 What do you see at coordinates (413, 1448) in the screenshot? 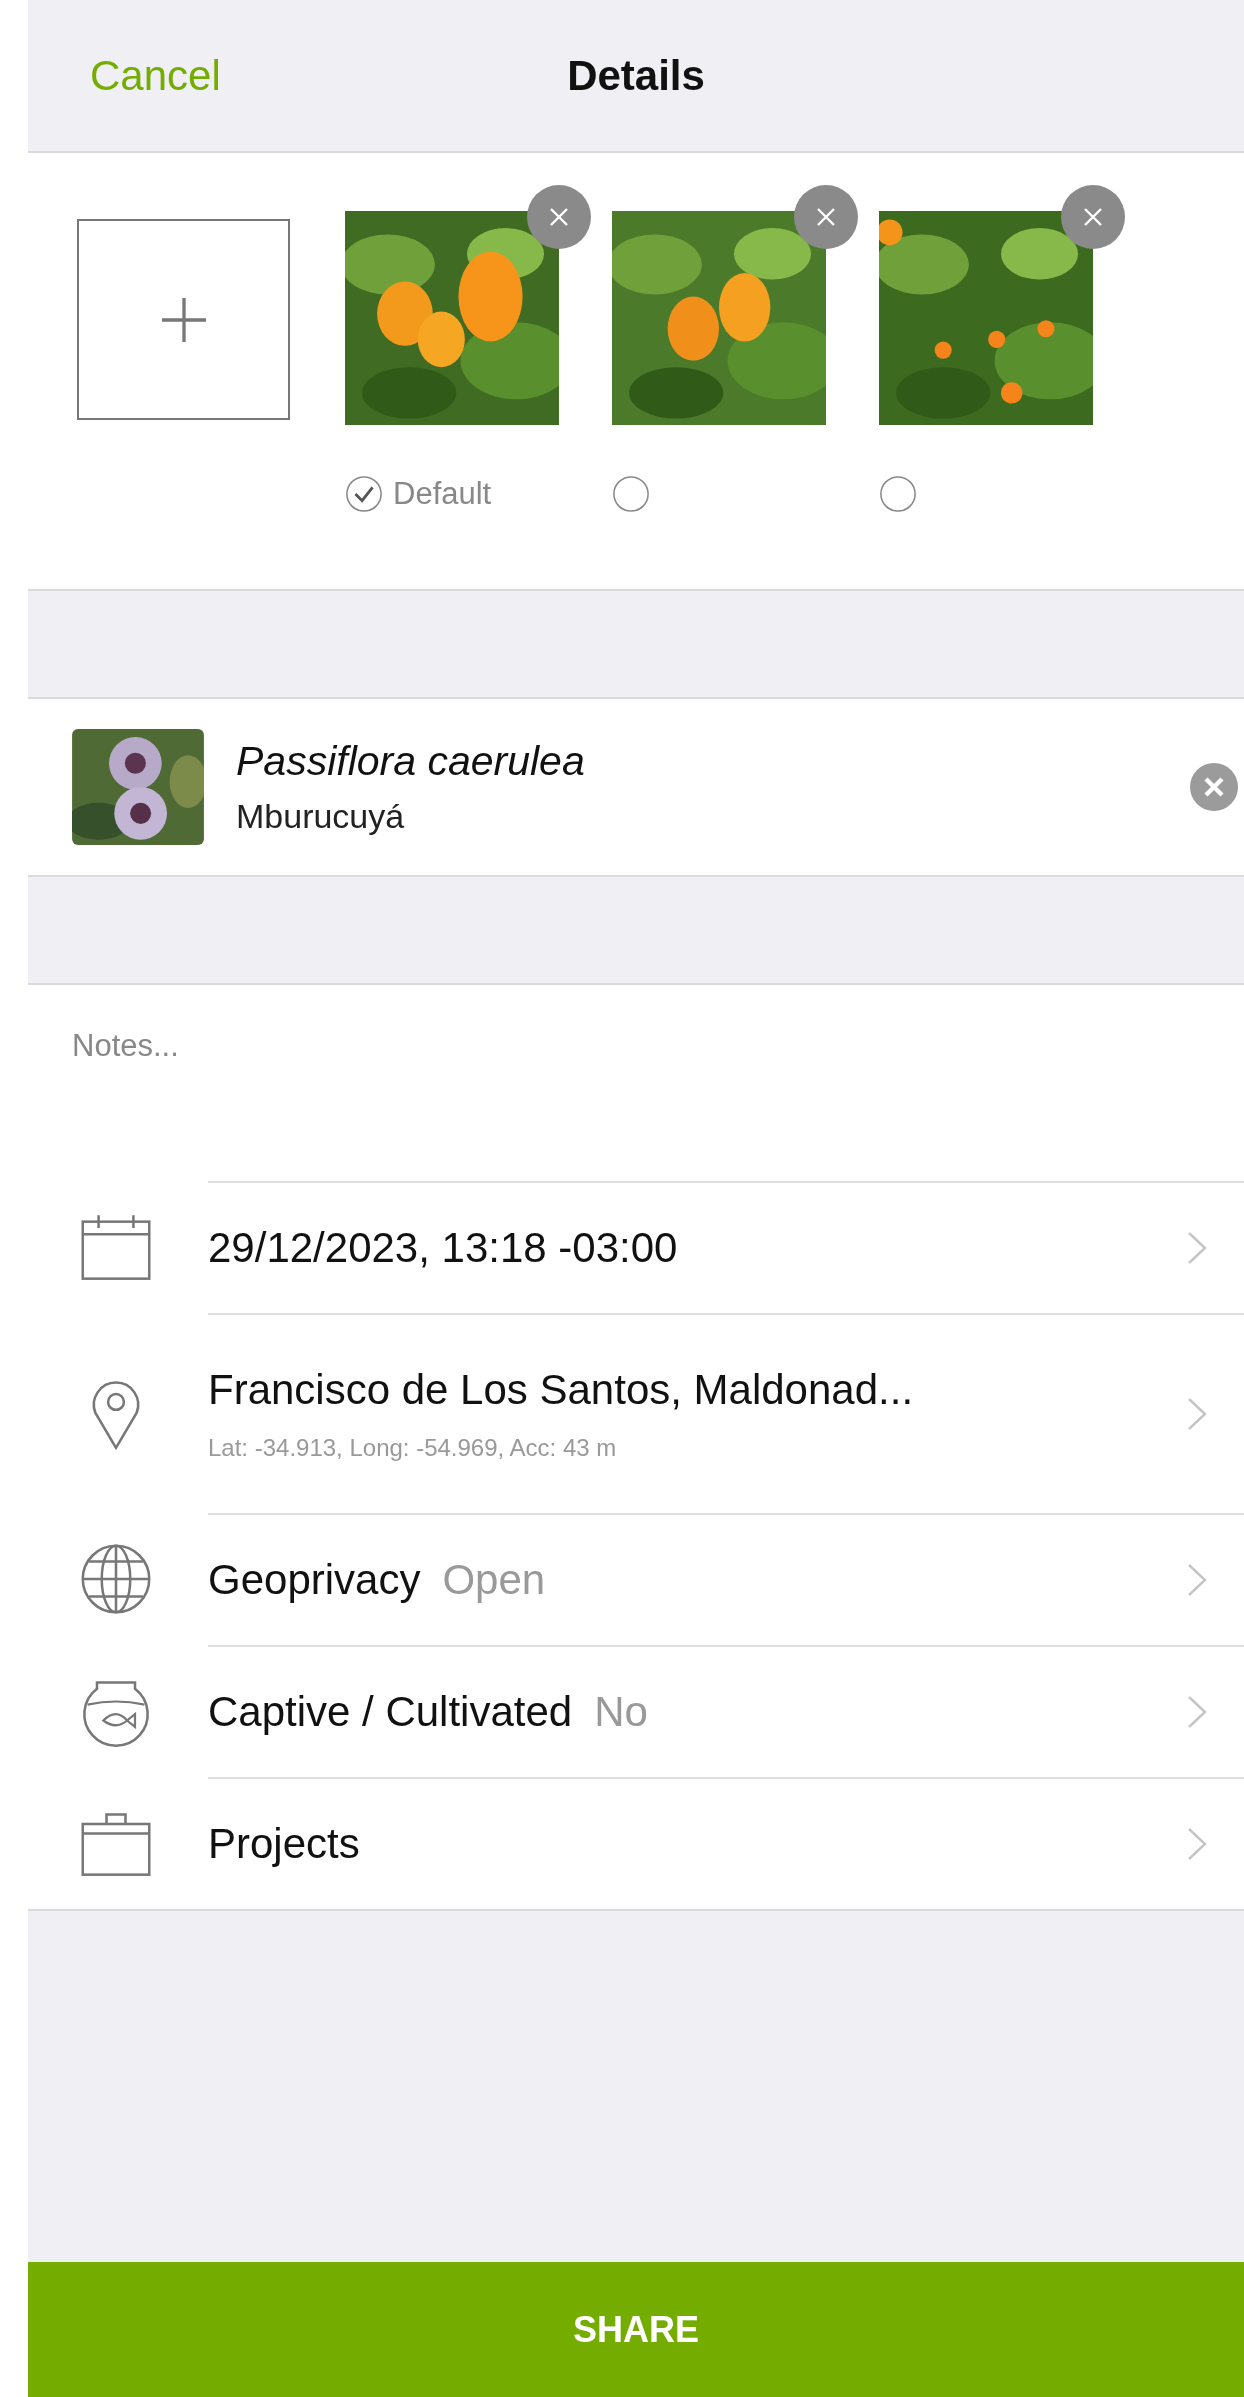
I see `coordinates-text: Lat: -34.913, Long: -54.969, Acc: 43 m` at bounding box center [413, 1448].